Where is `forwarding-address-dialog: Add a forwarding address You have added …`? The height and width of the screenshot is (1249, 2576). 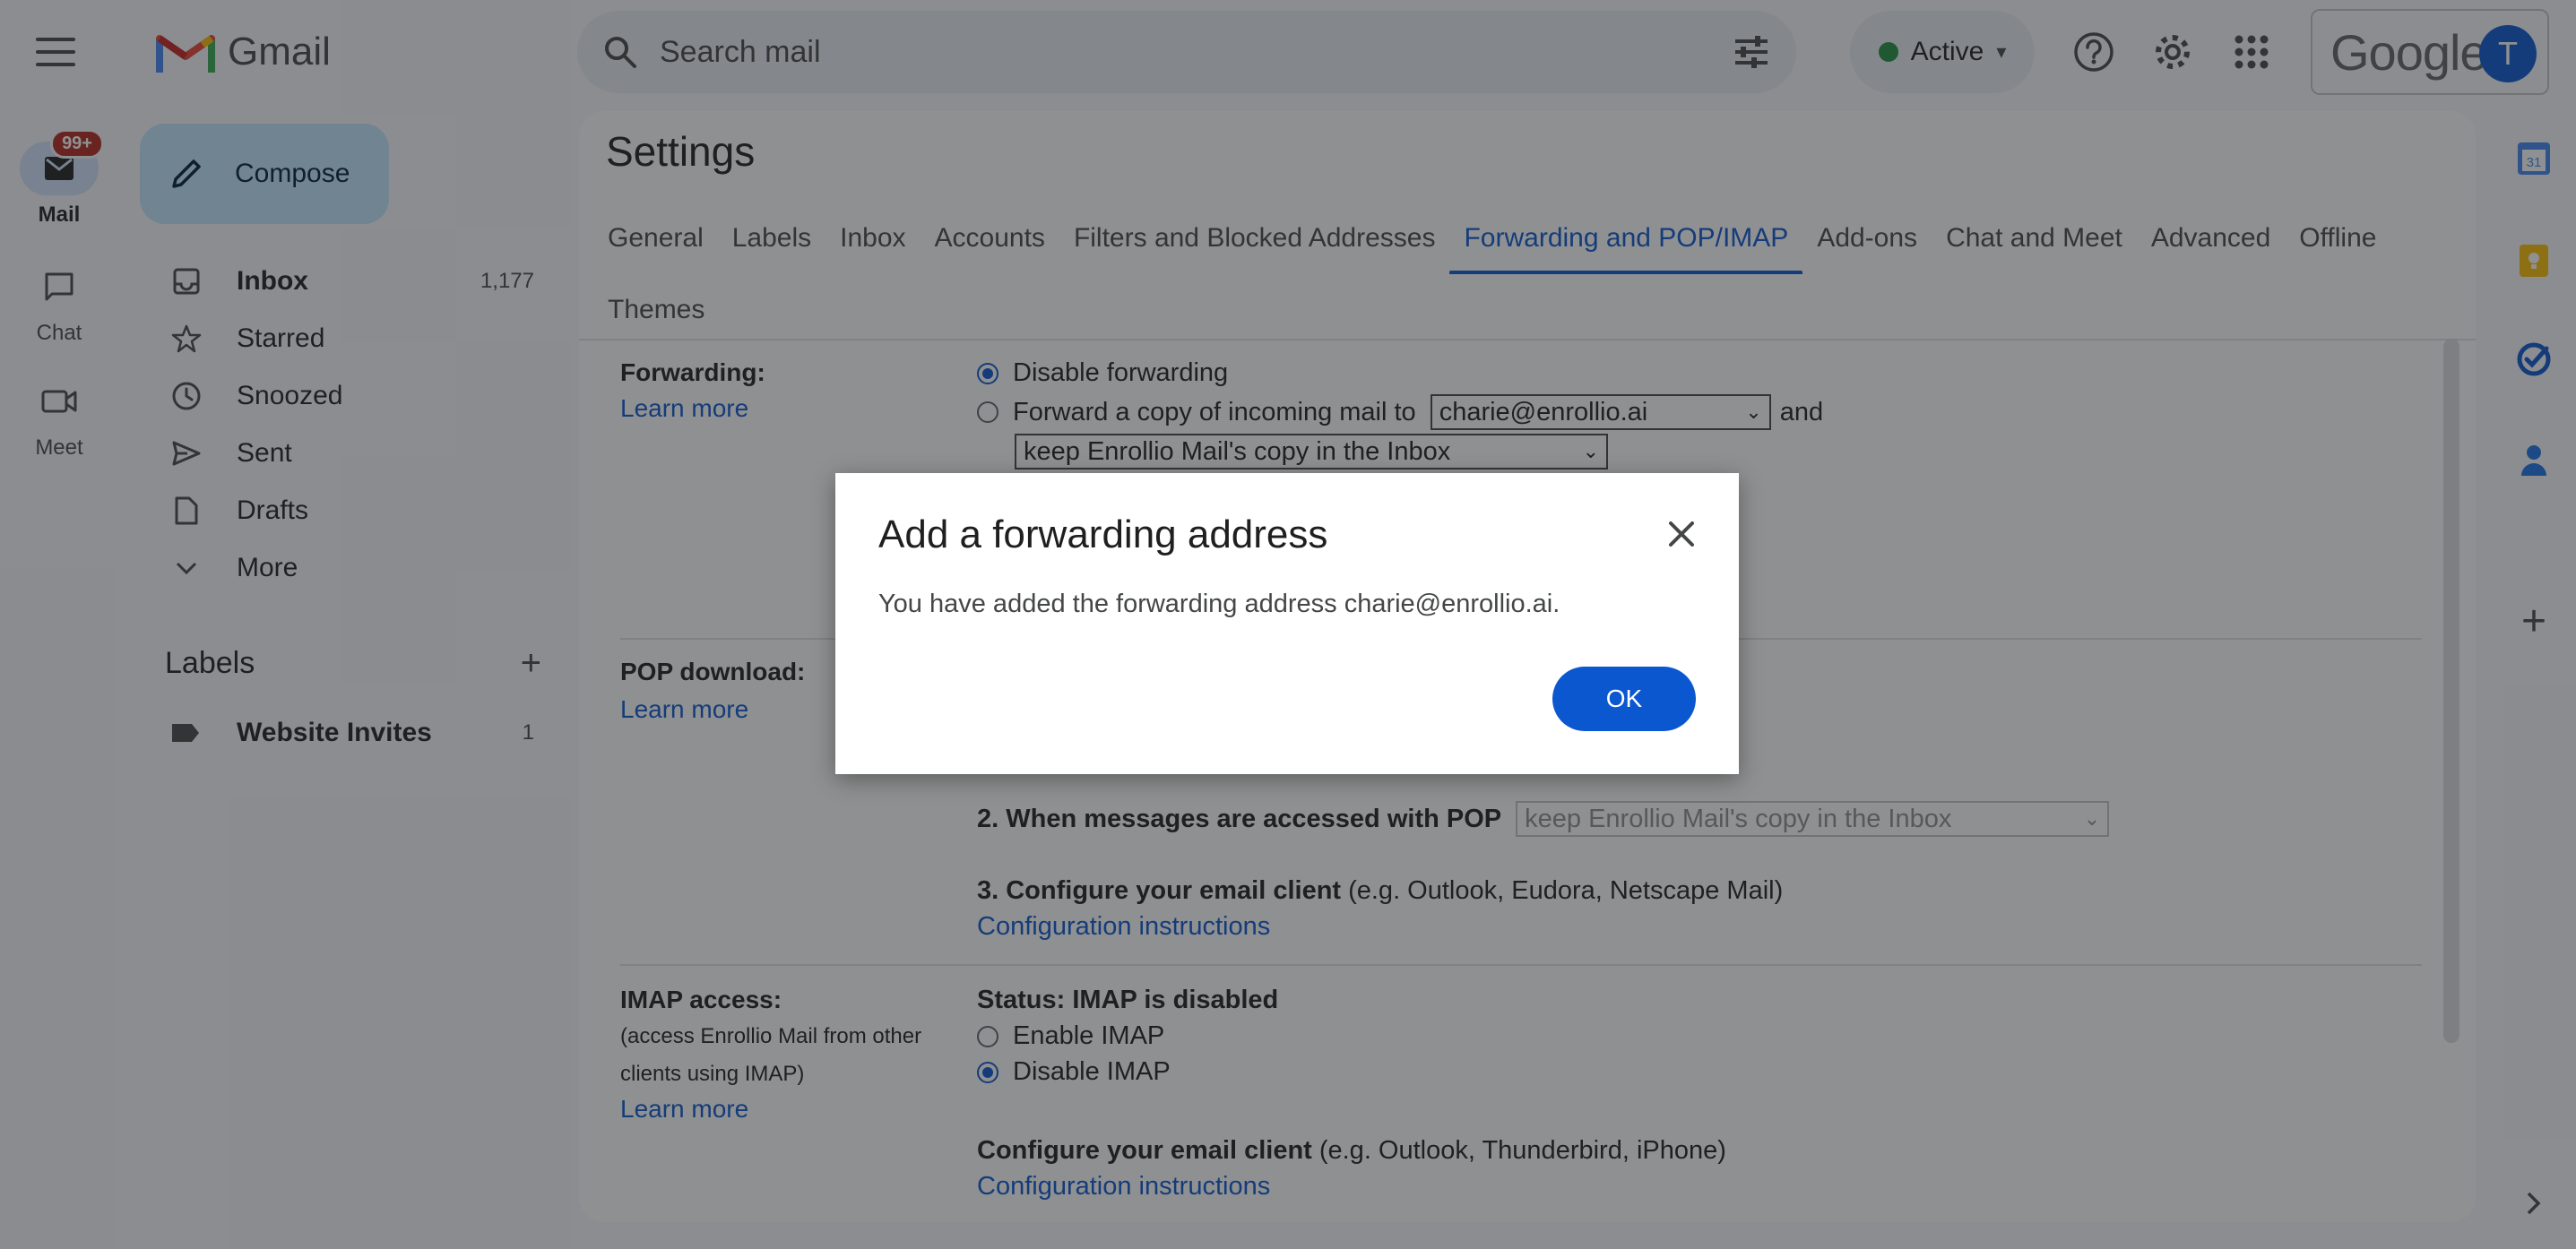 forwarding-address-dialog: Add a forwarding address You have added … is located at coordinates (1287, 623).